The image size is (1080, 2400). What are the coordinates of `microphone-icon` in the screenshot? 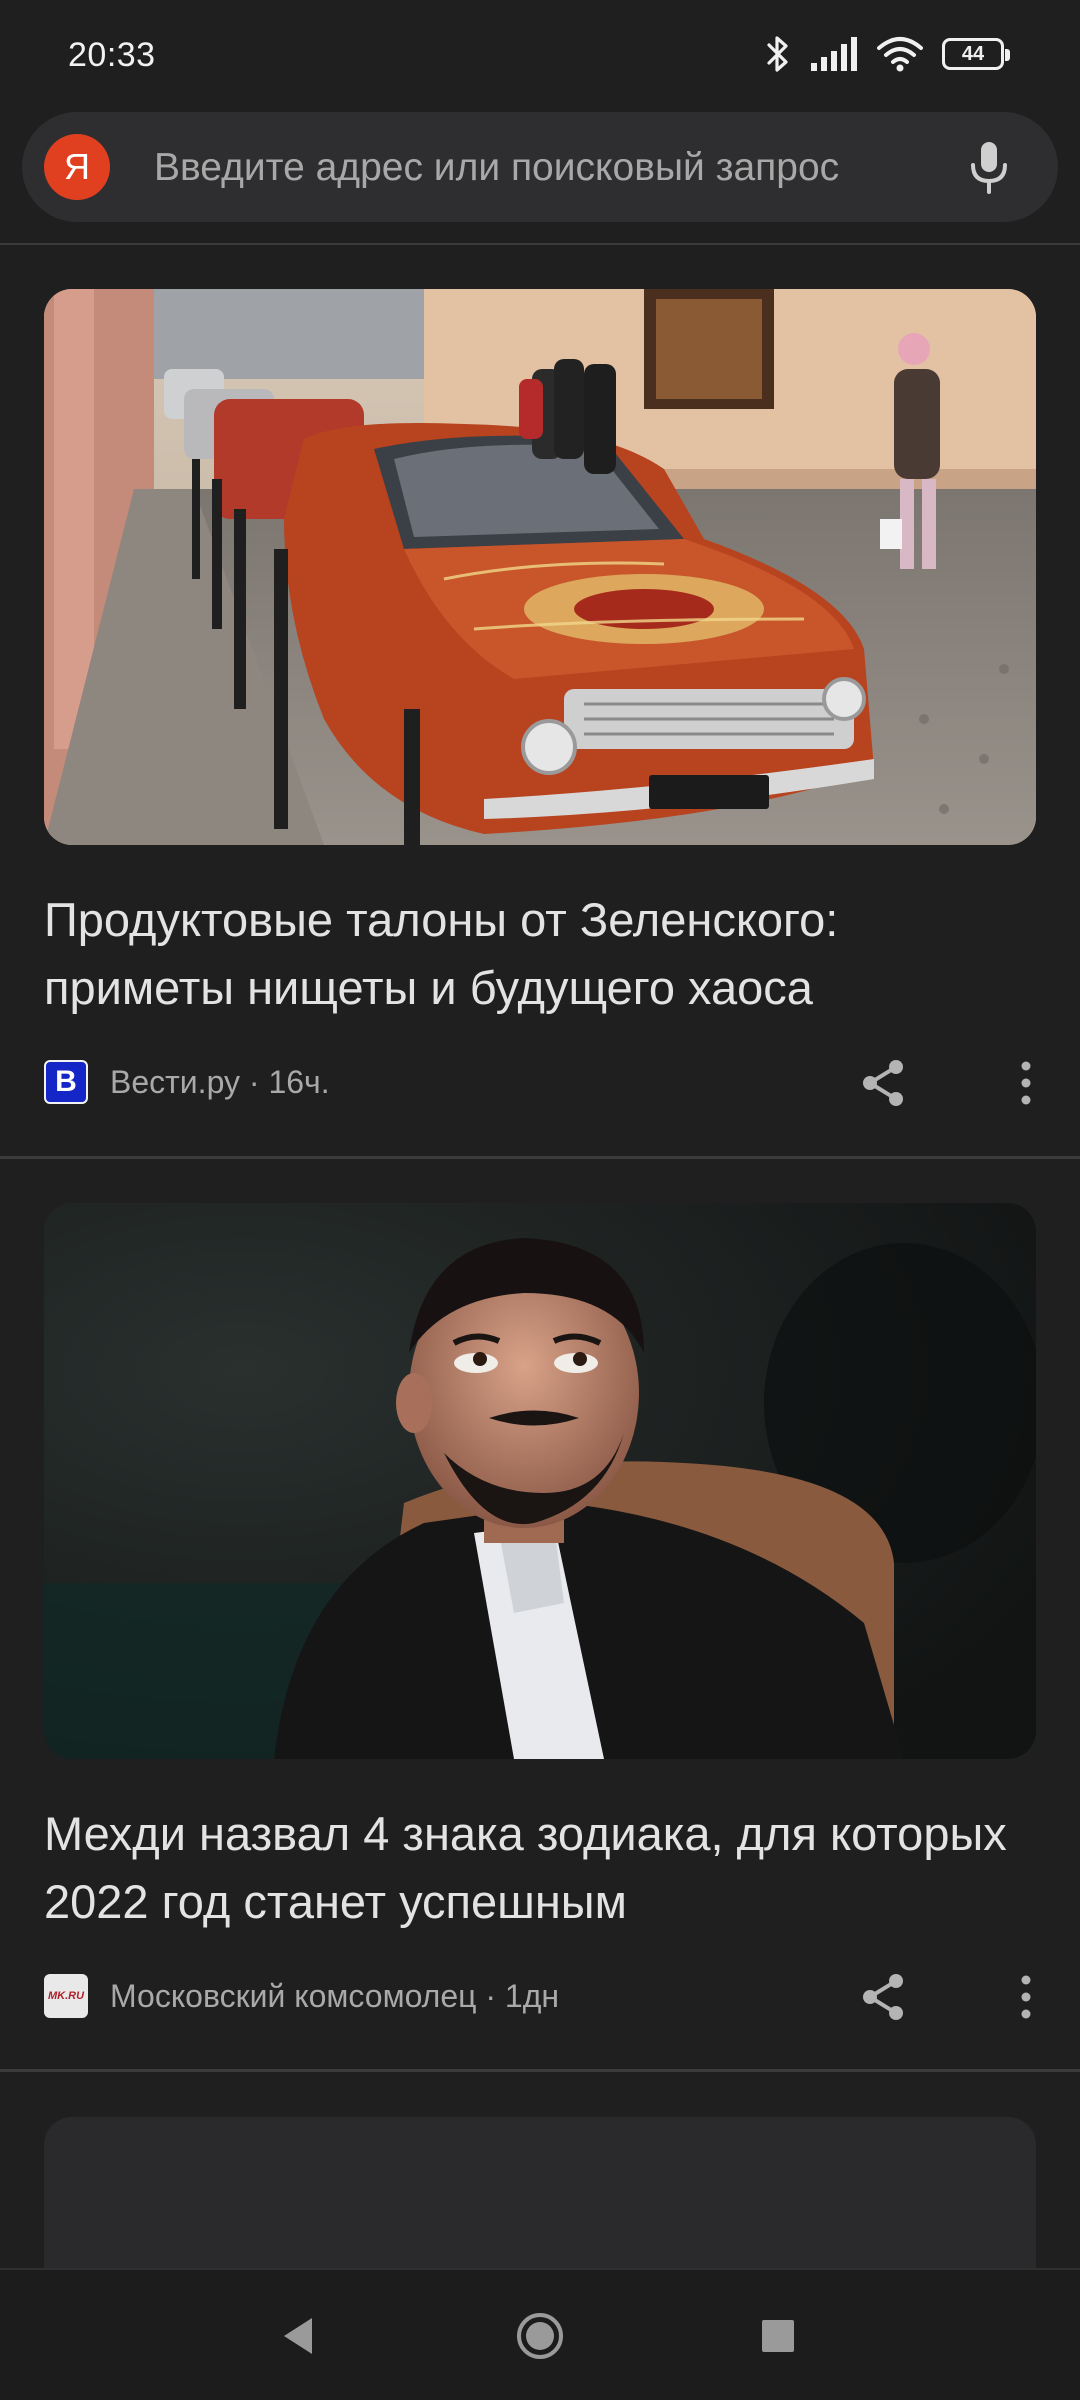 It's located at (989, 167).